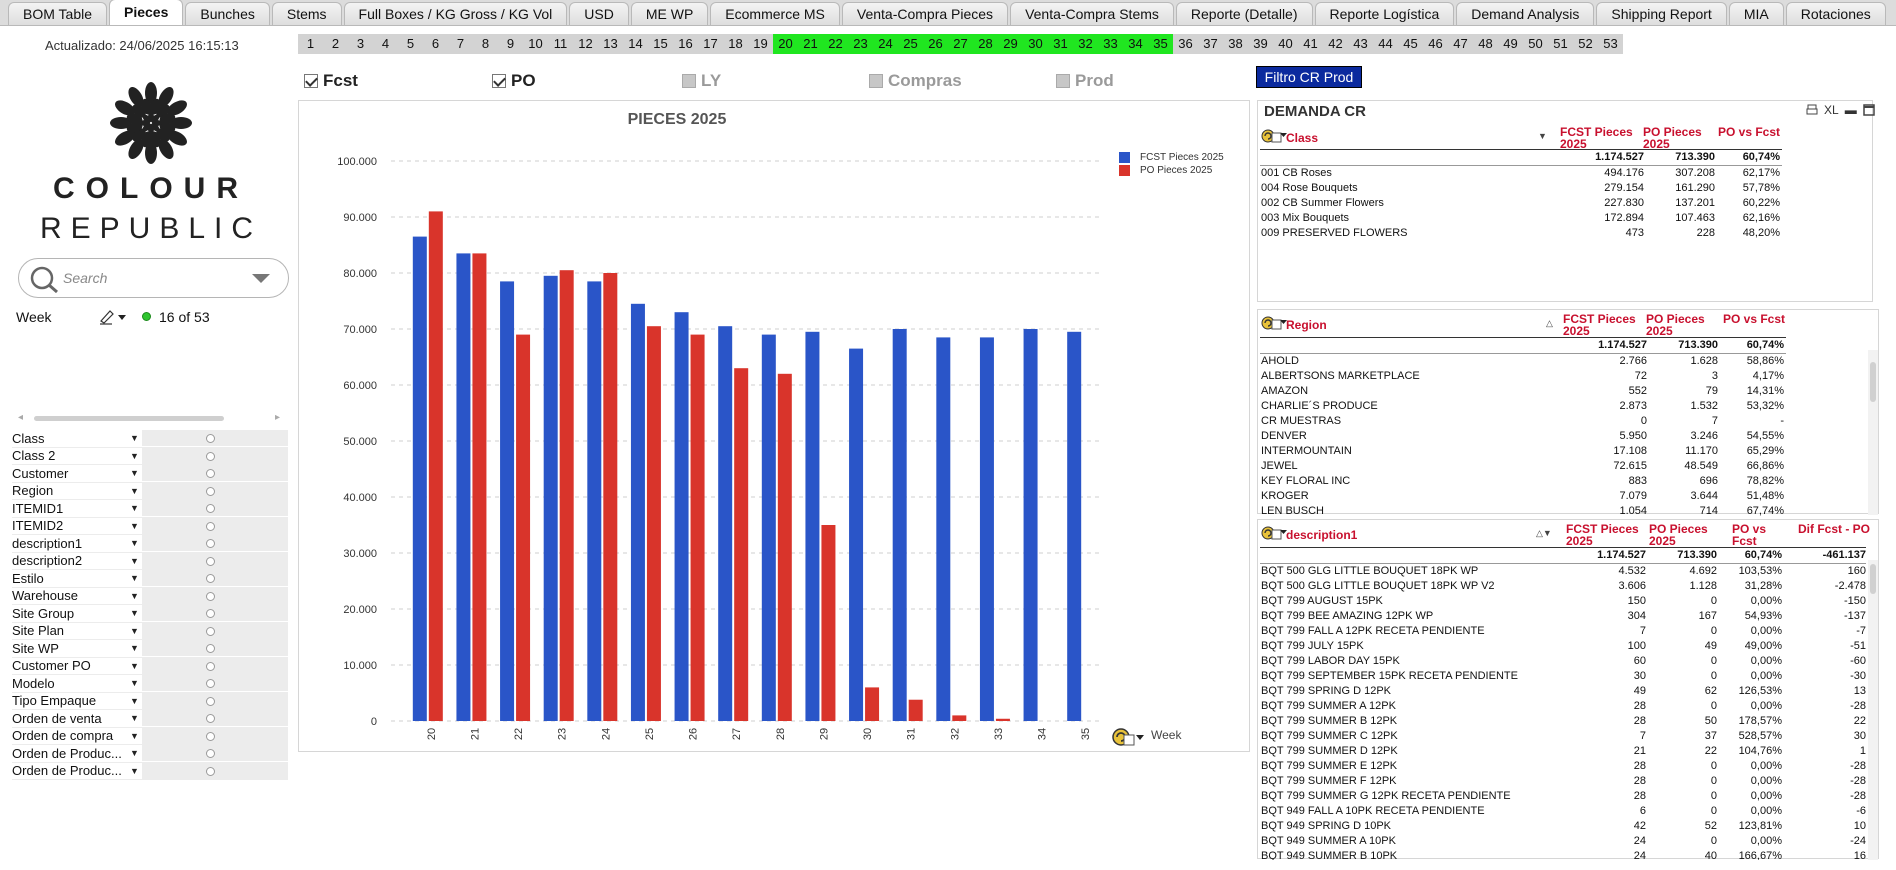 The width and height of the screenshot is (1896, 870). What do you see at coordinates (1386, 535) in the screenshot?
I see `column-header-description1: description1` at bounding box center [1386, 535].